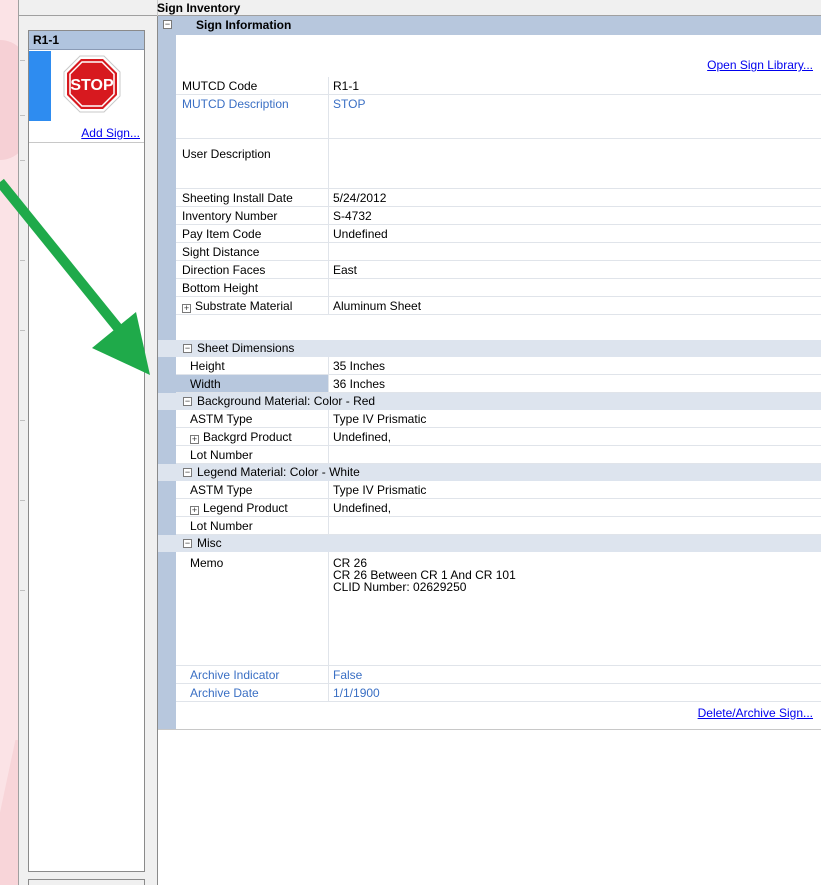 This screenshot has width=821, height=885. Describe the element at coordinates (489, 25) in the screenshot. I see `category-sign-information: − Sign Information` at that location.